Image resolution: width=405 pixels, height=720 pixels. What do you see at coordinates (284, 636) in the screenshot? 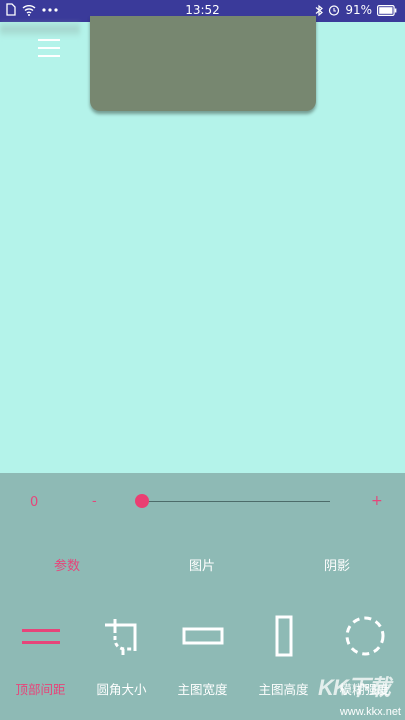
I see `height-icon` at bounding box center [284, 636].